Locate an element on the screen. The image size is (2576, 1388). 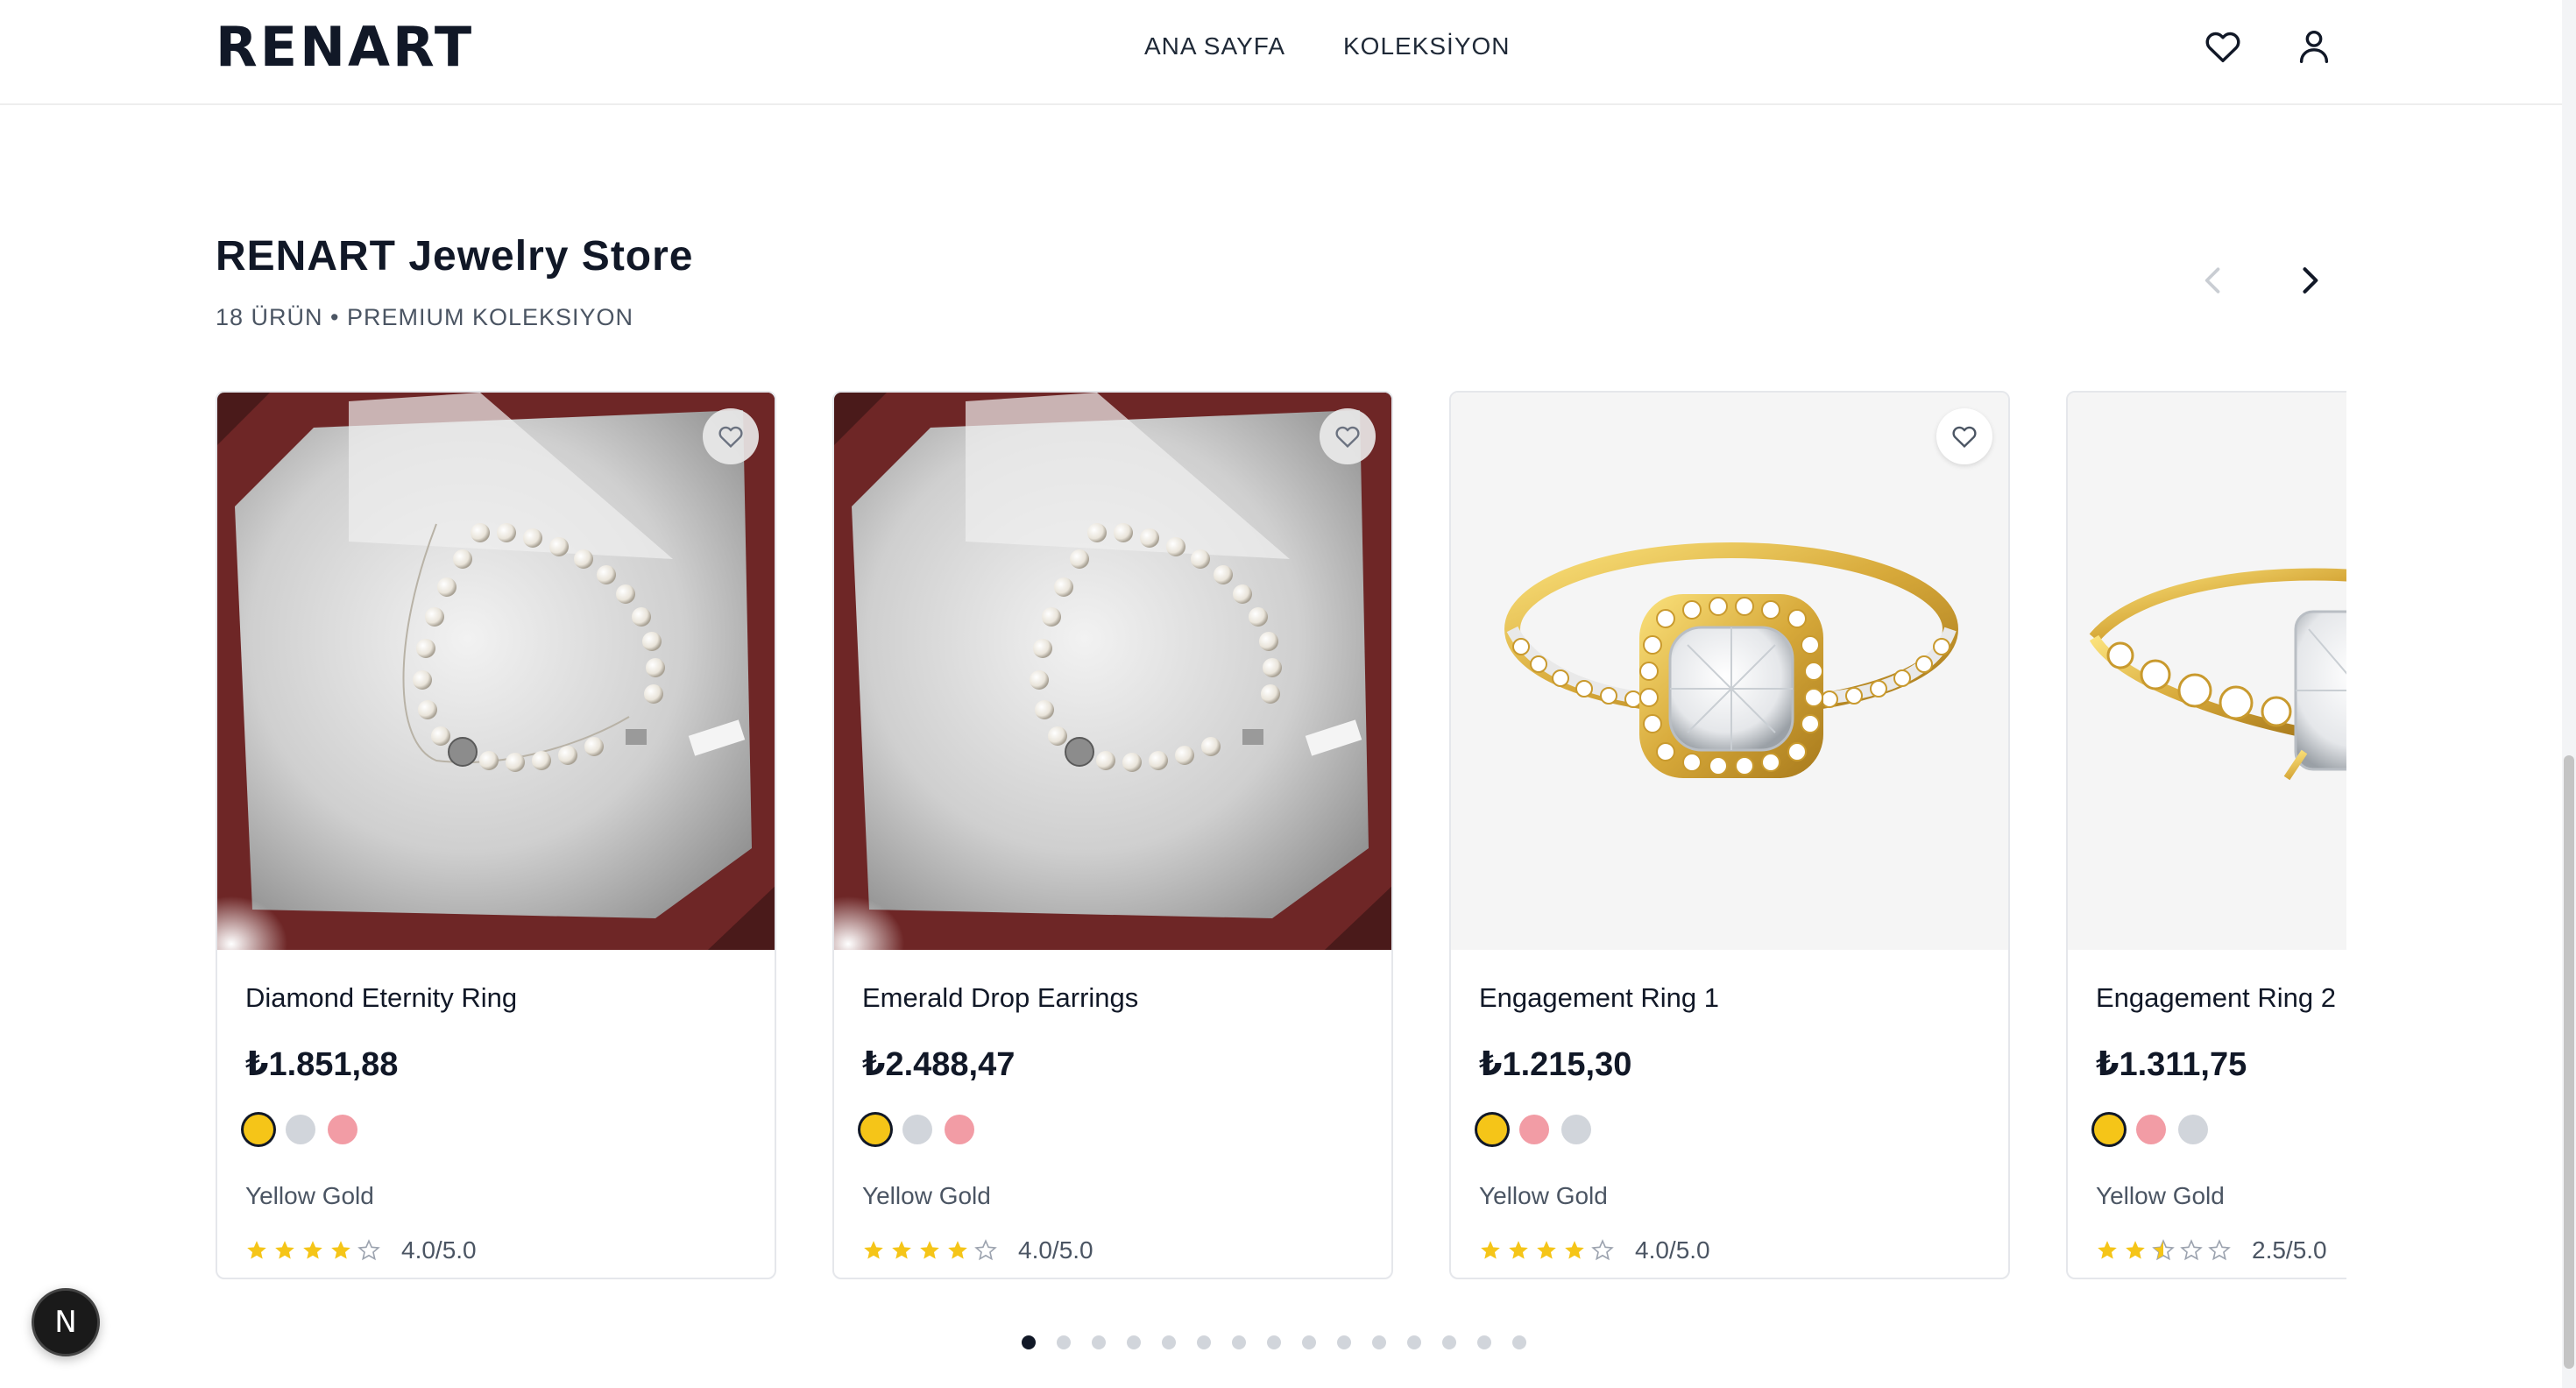
product-price: ₺2.488,47 is located at coordinates (939, 1064).